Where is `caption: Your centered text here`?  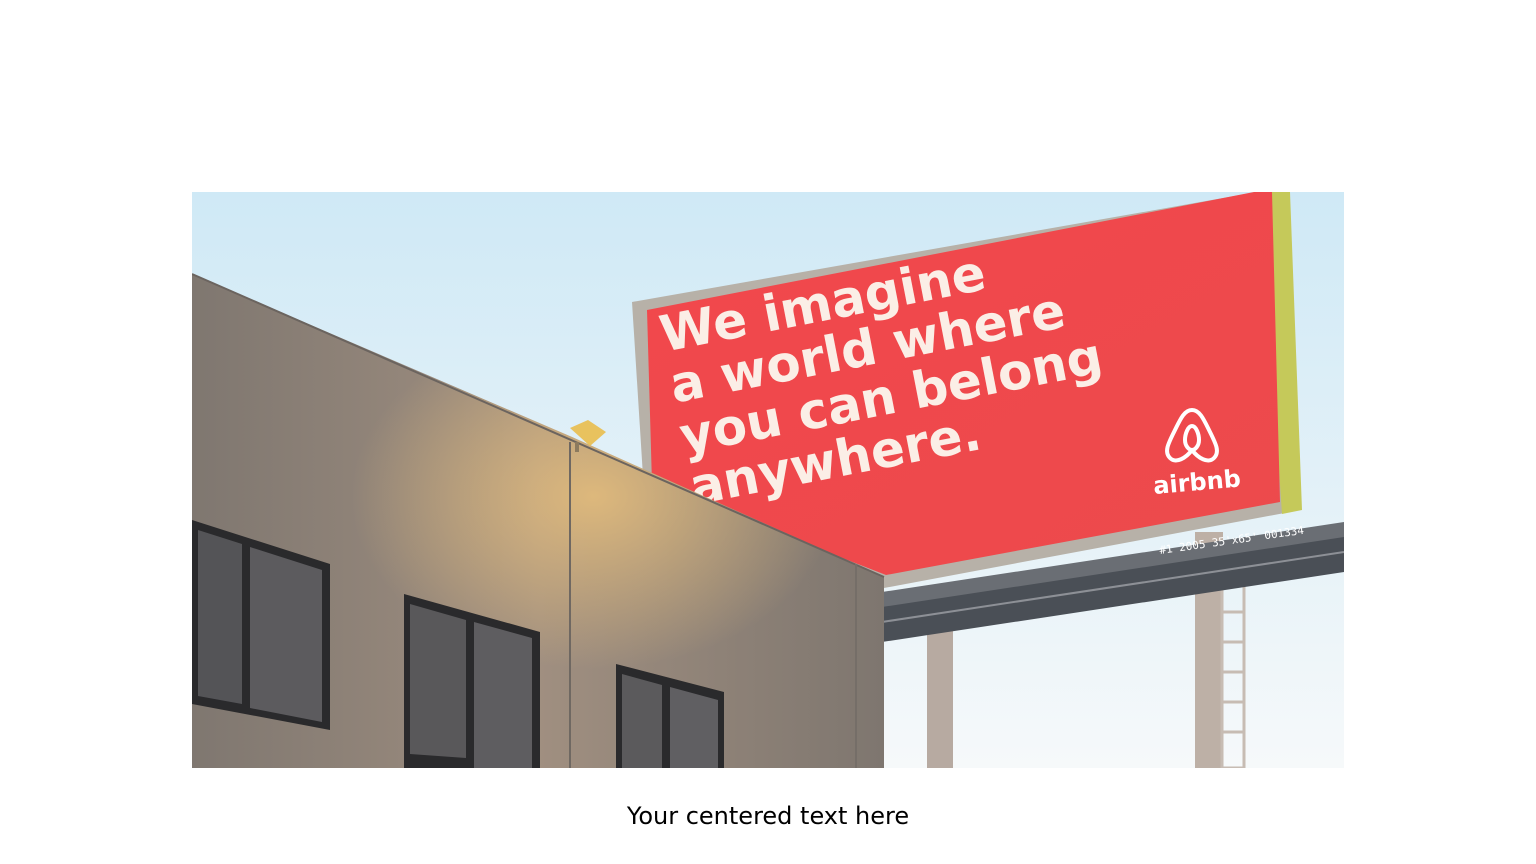 caption: Your centered text here is located at coordinates (768, 816).